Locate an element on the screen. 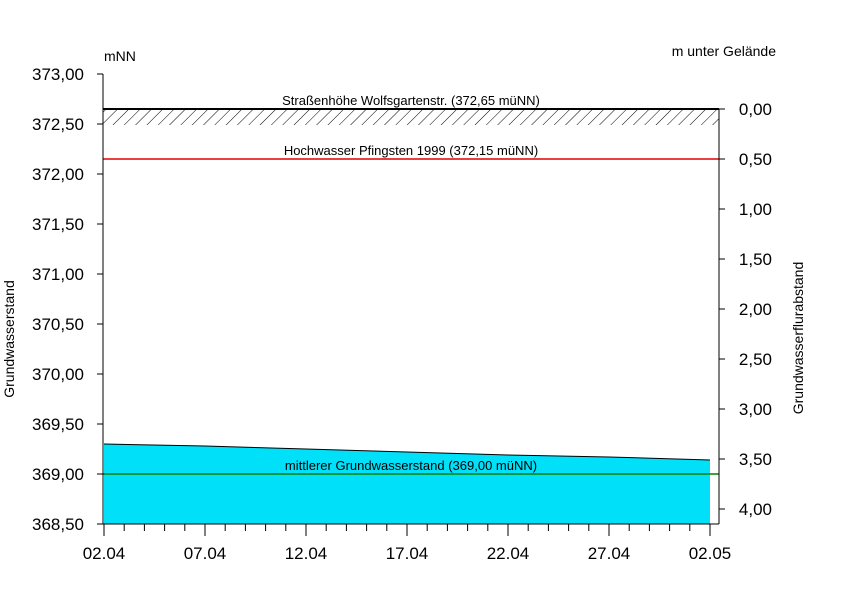  right-unit-label: m unter Gelände is located at coordinates (724, 51).